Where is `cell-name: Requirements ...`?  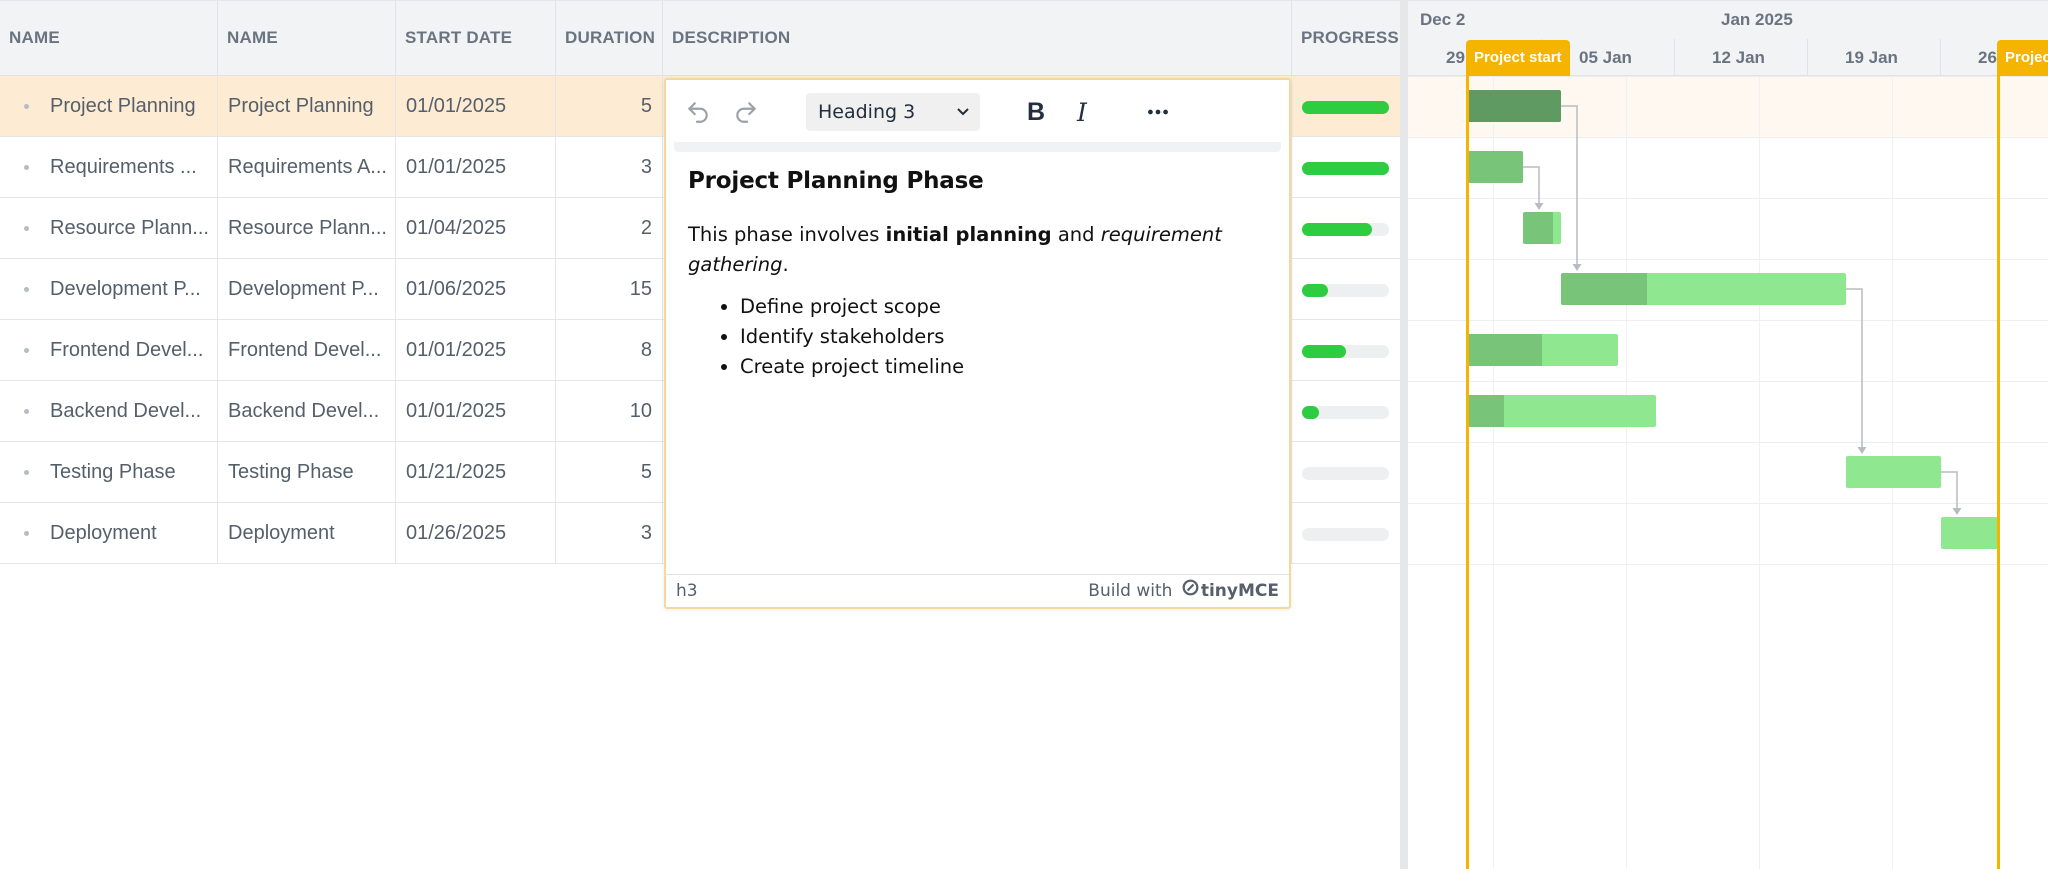 cell-name: Requirements ... is located at coordinates (109, 167).